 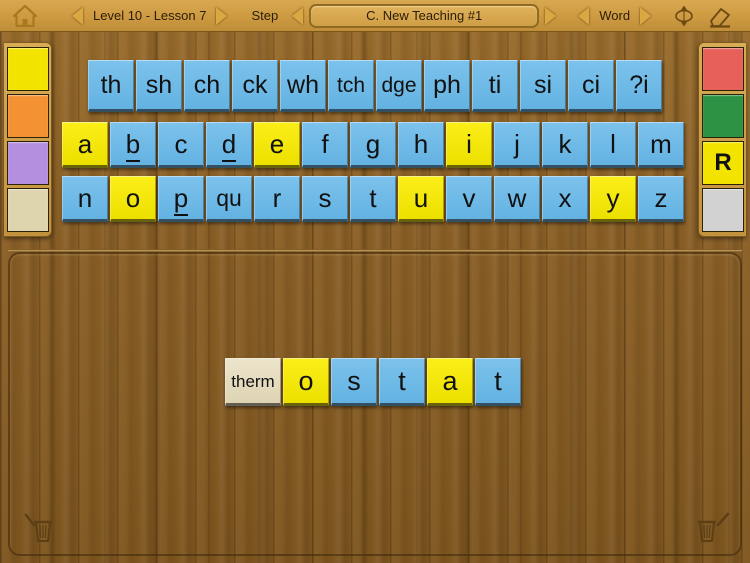 I want to click on tile-a: a, so click(x=85, y=145).